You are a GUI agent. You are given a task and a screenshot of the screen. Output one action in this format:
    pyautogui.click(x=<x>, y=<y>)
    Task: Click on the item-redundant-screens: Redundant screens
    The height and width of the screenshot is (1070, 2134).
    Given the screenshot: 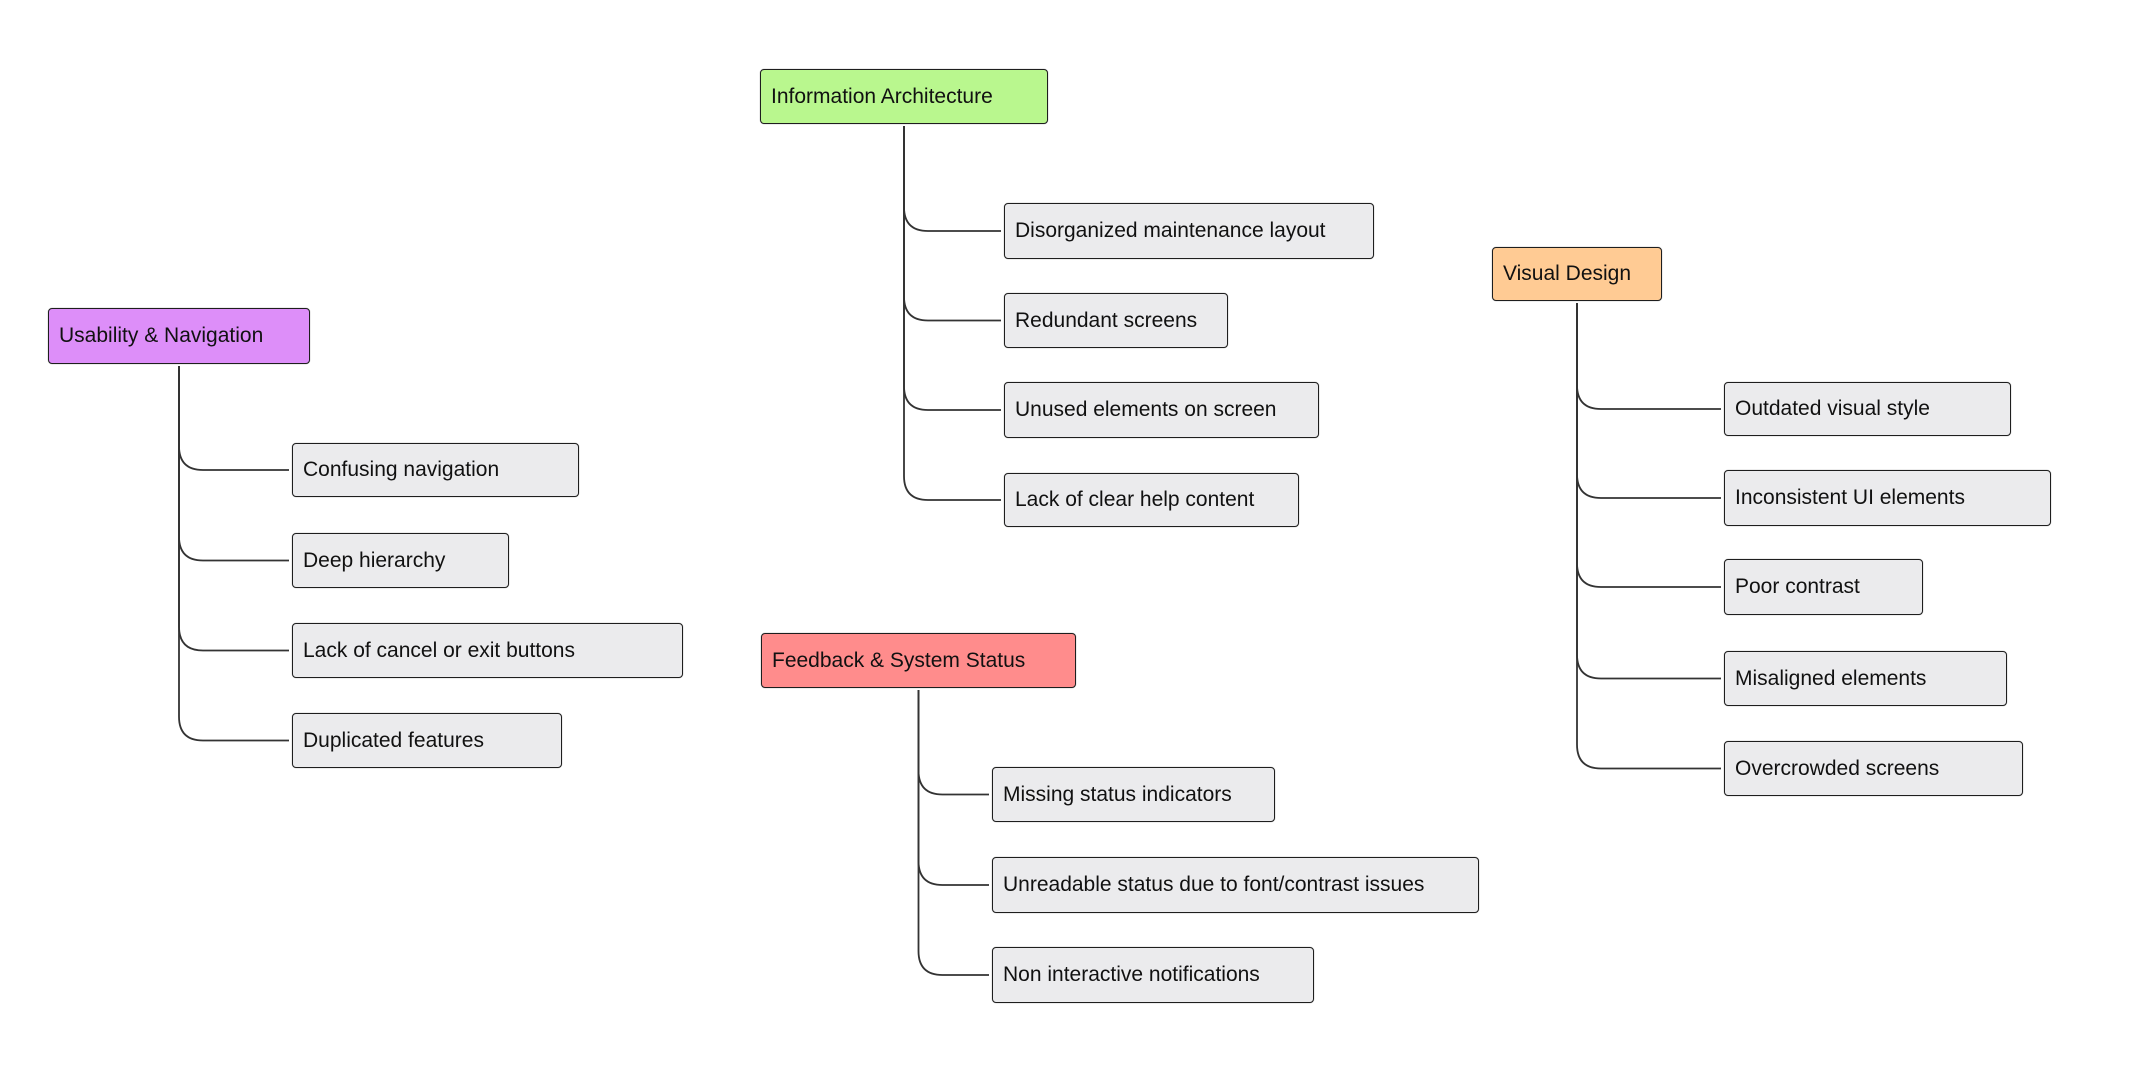 What is the action you would take?
    pyautogui.click(x=1116, y=320)
    